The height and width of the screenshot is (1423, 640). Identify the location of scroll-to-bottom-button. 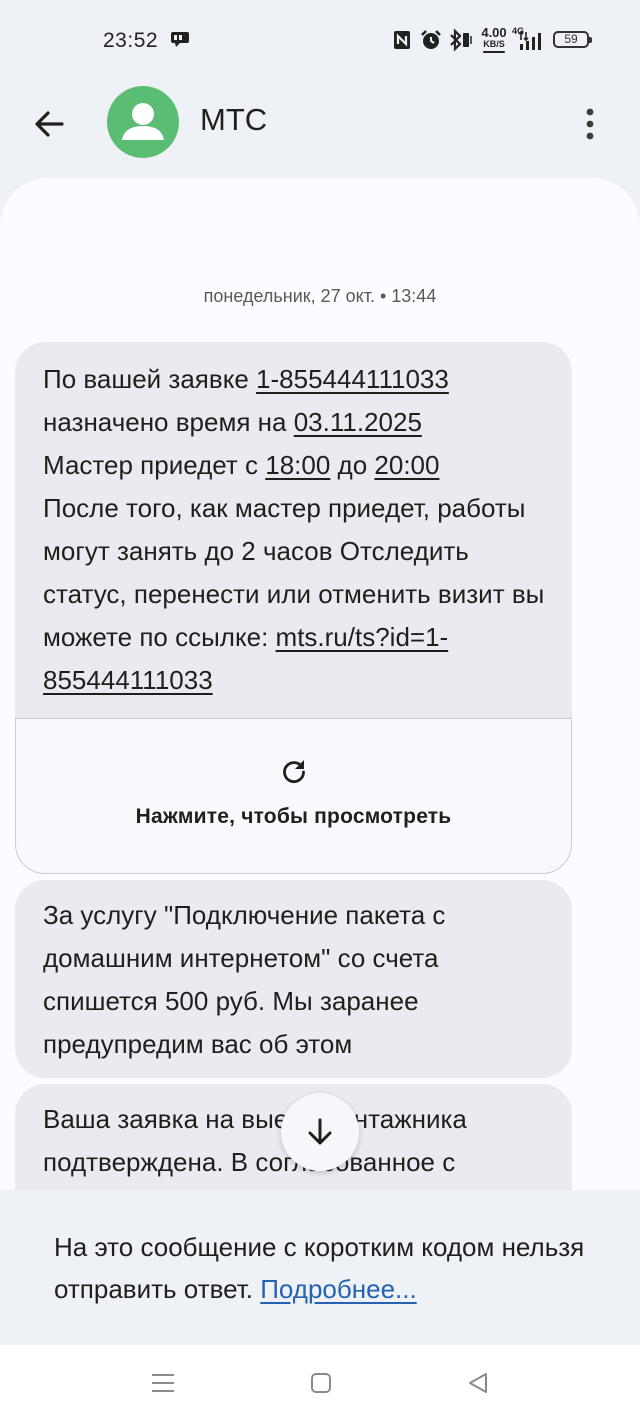
(320, 1132).